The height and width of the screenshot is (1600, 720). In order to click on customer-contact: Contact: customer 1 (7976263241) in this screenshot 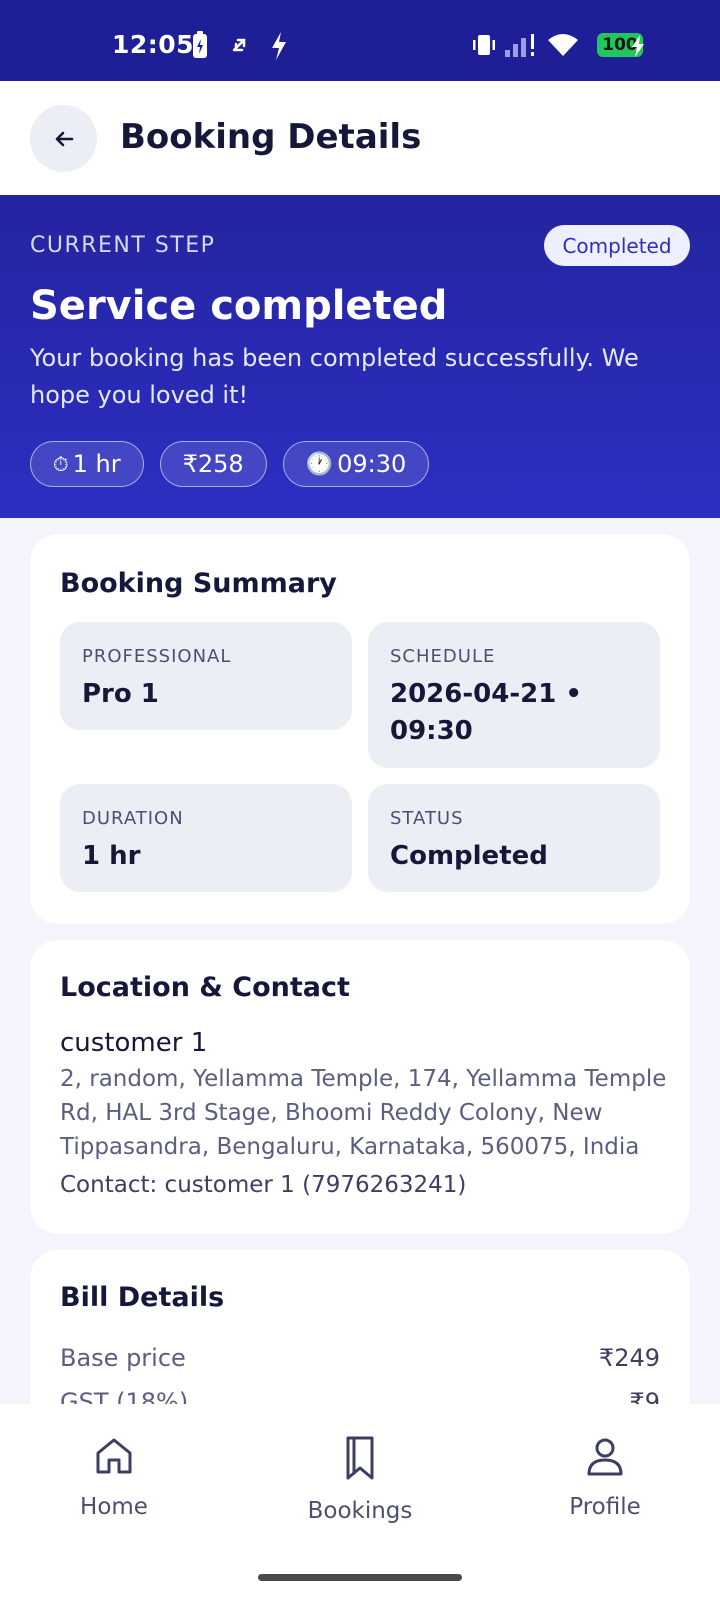, I will do `click(263, 1185)`.